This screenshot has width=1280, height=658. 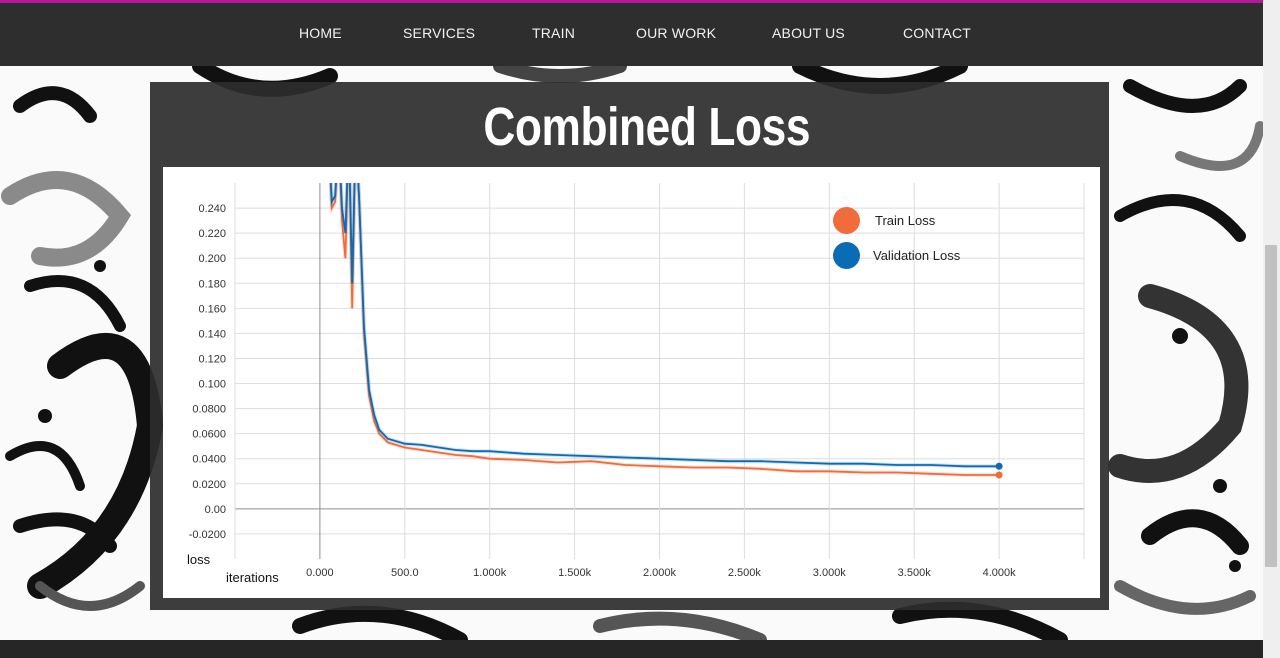 What do you see at coordinates (846, 220) in the screenshot?
I see `train-loss-legend-icon` at bounding box center [846, 220].